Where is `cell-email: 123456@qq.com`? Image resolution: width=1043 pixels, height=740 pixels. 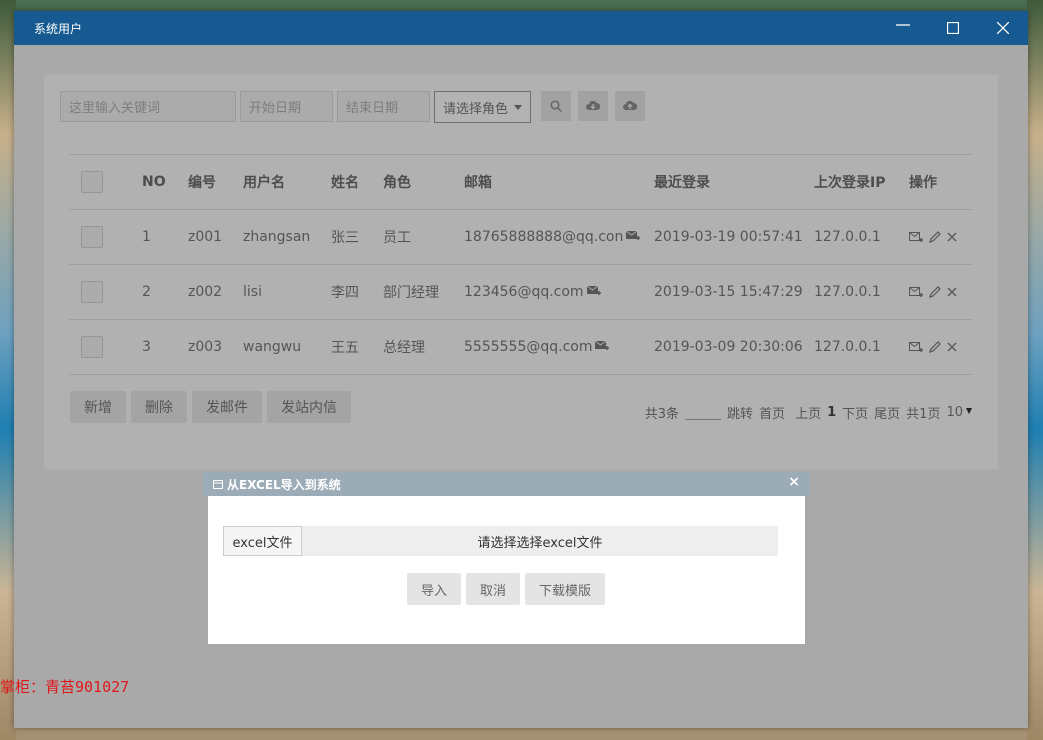 cell-email: 123456@qq.com is located at coordinates (559, 292).